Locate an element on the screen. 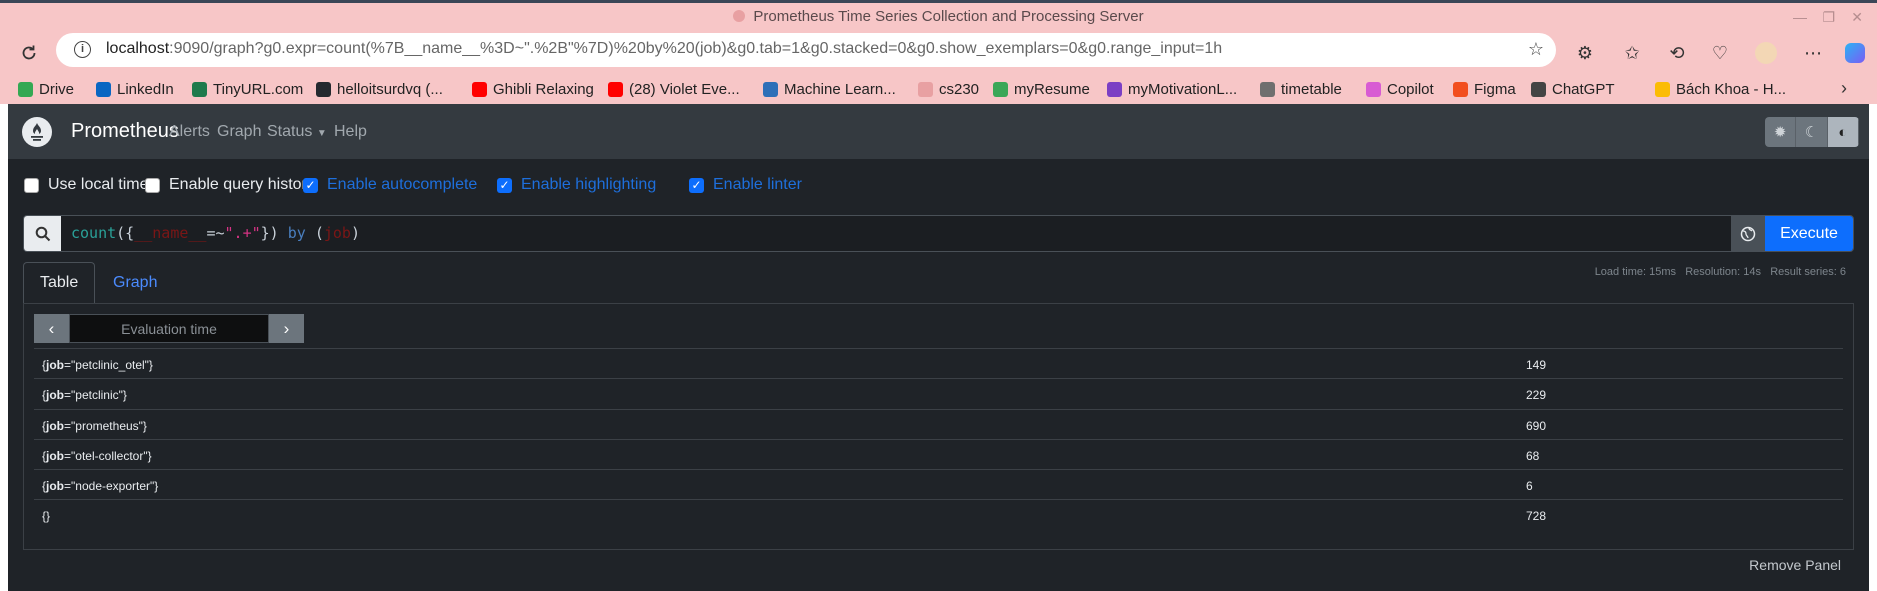  option-enable-highlighting: ✓ Enable highlighting is located at coordinates (576, 185).